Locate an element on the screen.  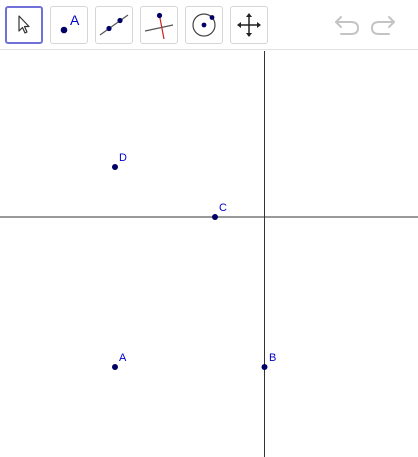
undo-button is located at coordinates (347, 25).